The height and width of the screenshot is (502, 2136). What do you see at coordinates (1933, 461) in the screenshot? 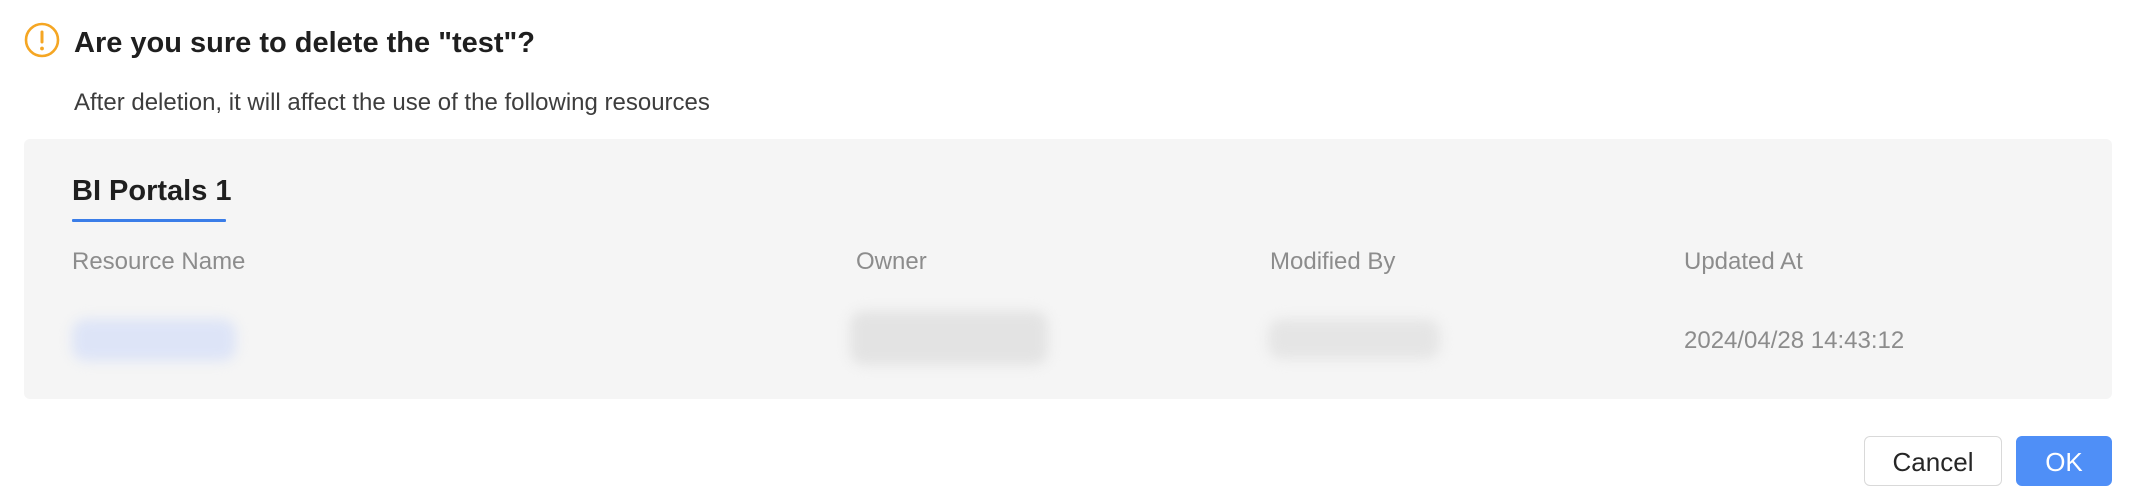
I see `cancel-button: Cancel` at bounding box center [1933, 461].